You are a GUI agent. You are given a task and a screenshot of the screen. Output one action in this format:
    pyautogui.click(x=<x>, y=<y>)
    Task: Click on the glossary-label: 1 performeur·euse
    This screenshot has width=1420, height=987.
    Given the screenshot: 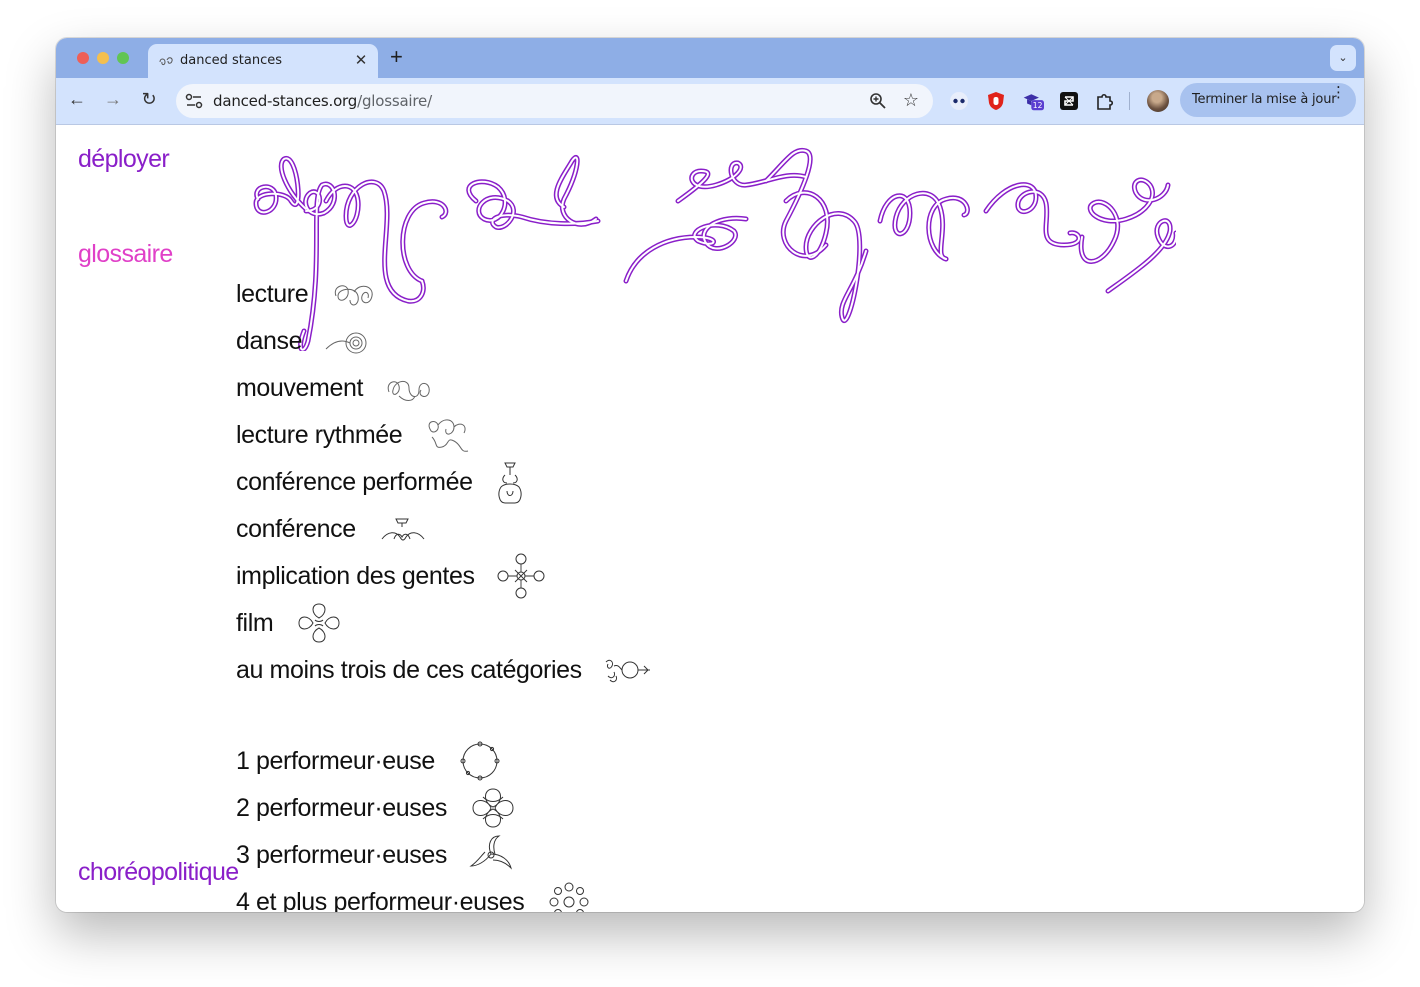 What is the action you would take?
    pyautogui.click(x=335, y=760)
    